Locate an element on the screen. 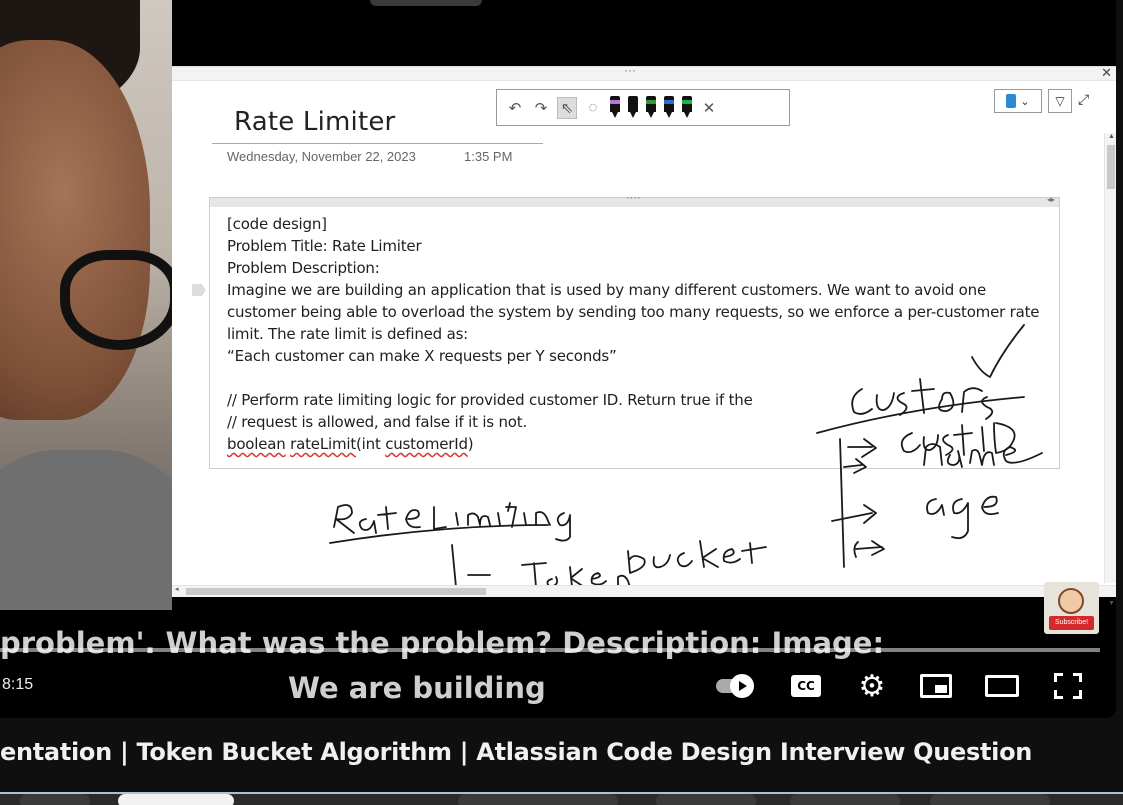 The image size is (1123, 805). cc-icon: CC is located at coordinates (806, 686).